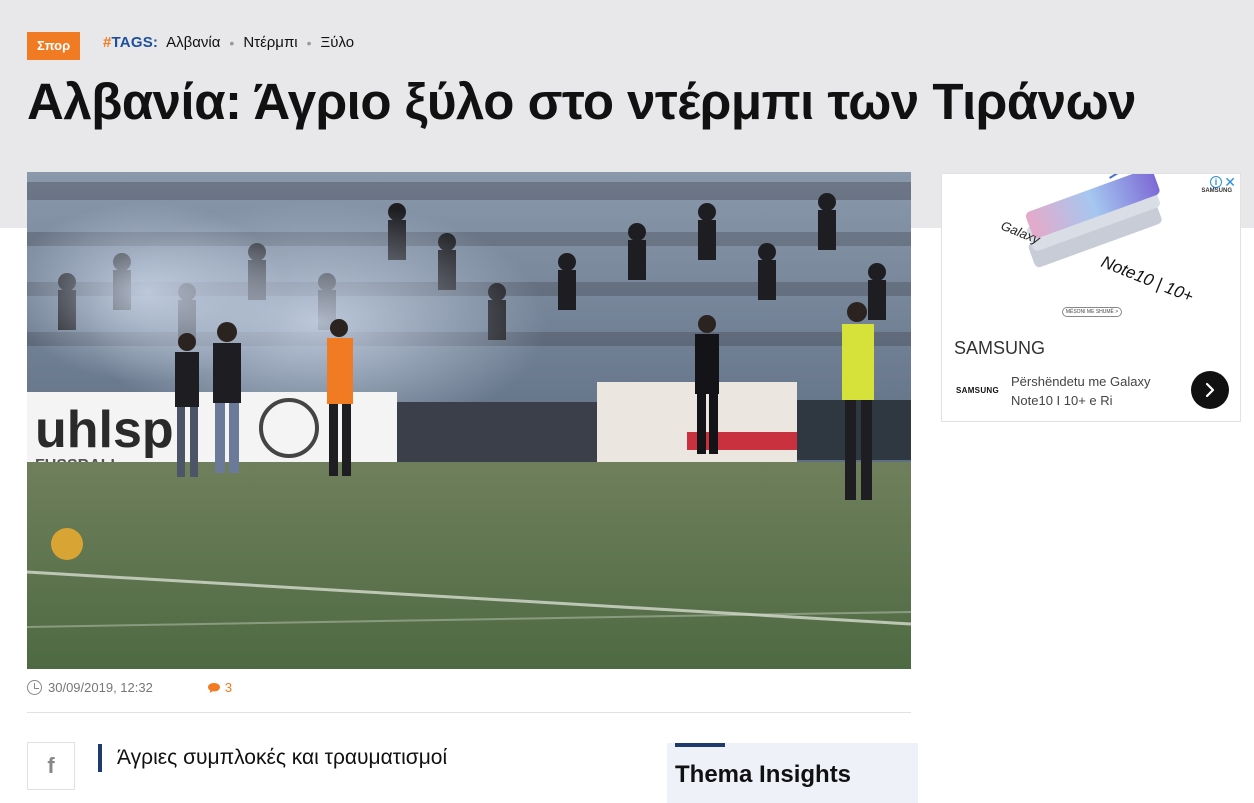 This screenshot has height=803, width=1254. Describe the element at coordinates (1000, 348) in the screenshot. I see `ad-advertiser-name: SAMSUNG` at that location.